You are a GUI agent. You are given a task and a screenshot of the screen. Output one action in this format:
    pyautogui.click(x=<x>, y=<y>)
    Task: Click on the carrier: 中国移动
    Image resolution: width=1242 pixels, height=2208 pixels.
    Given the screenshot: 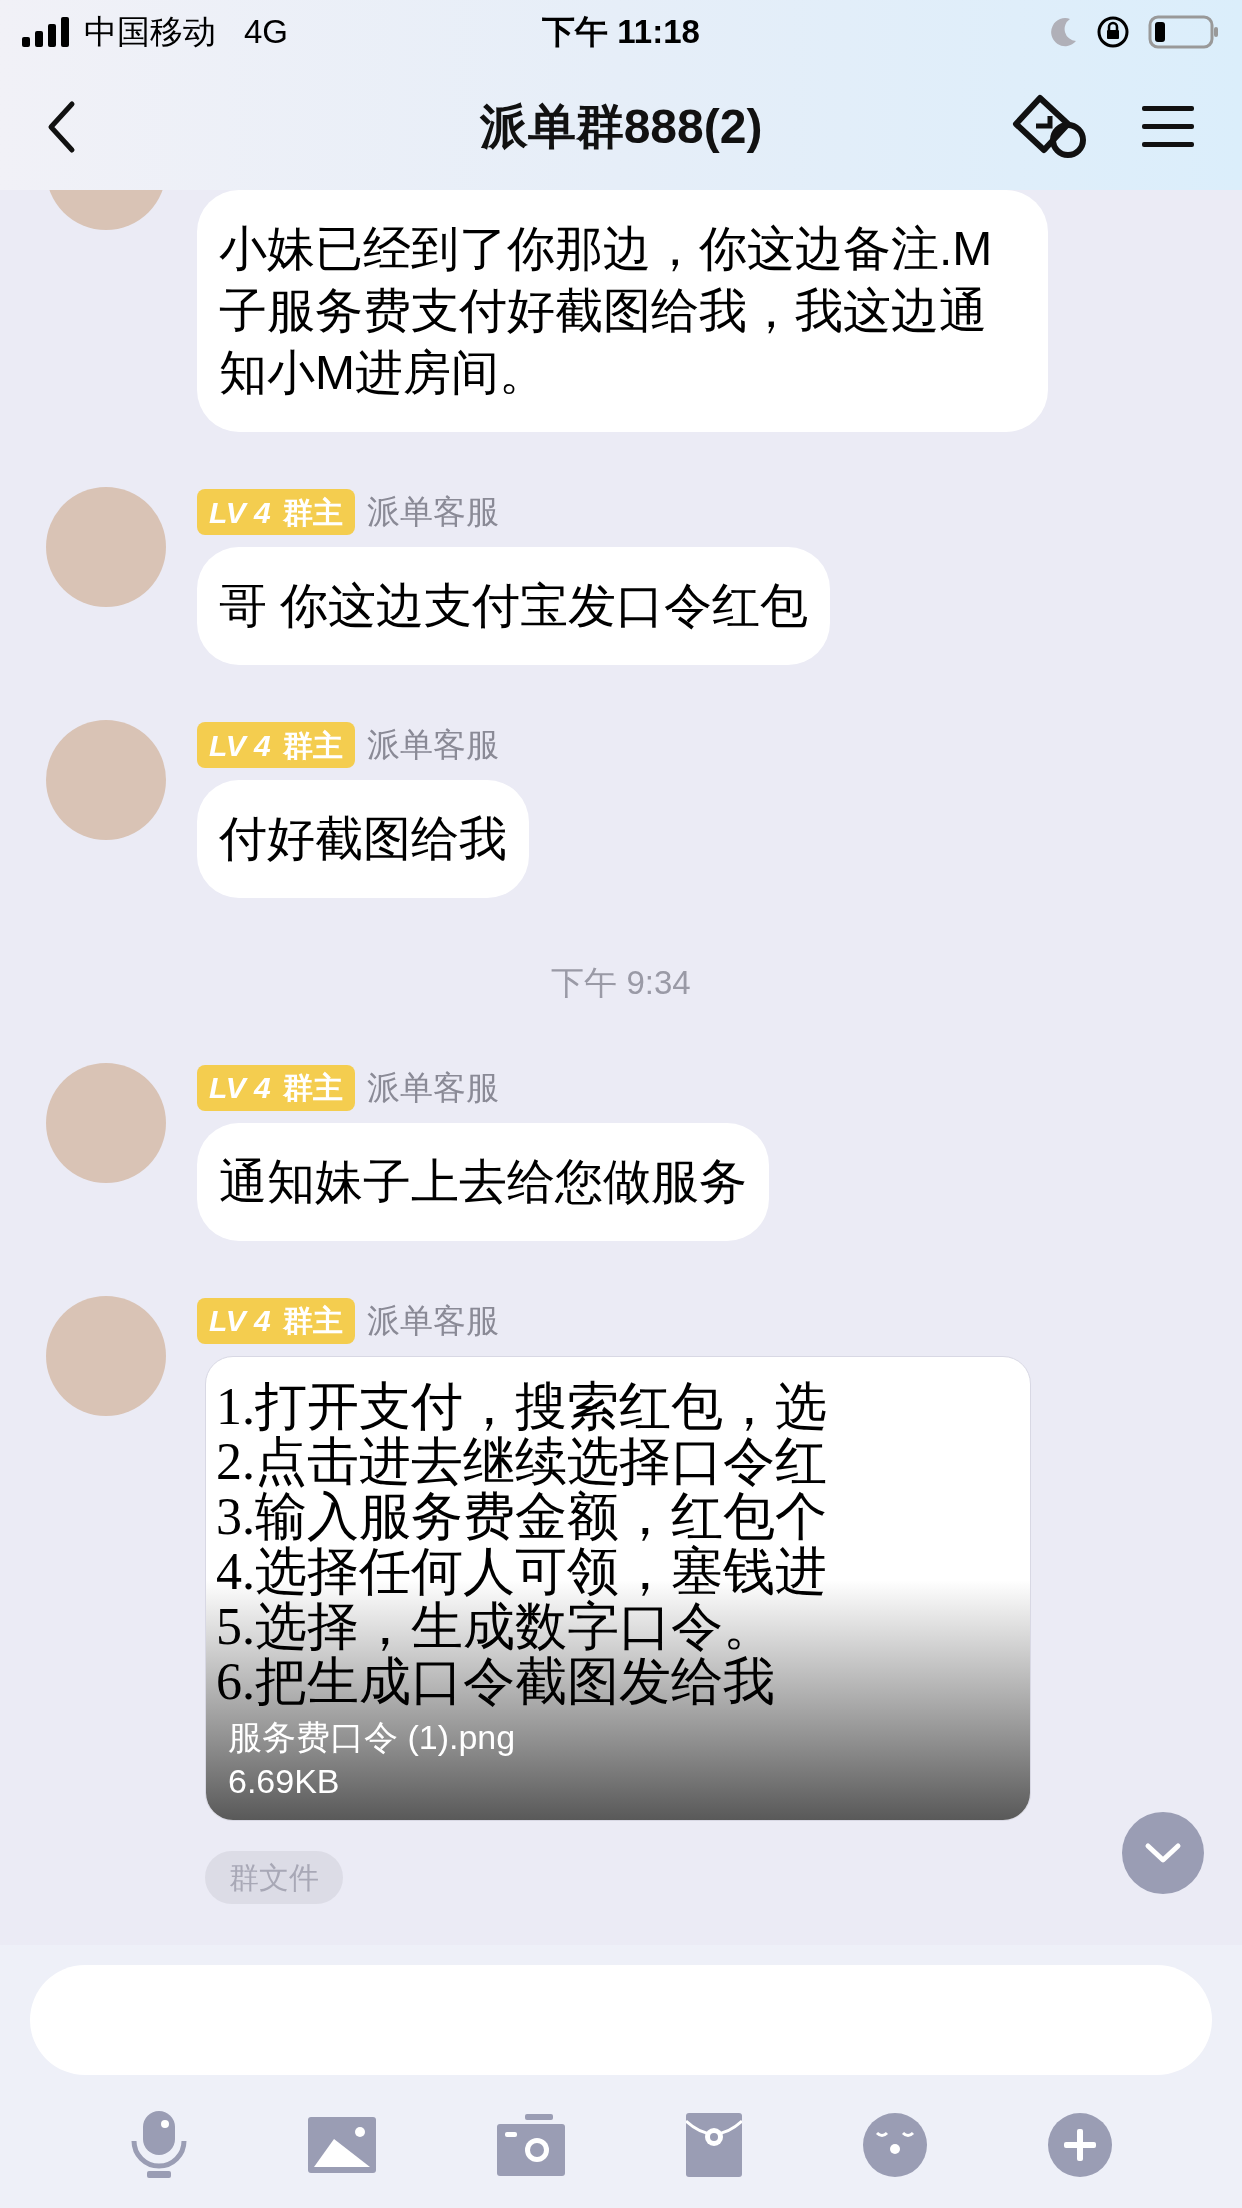 What is the action you would take?
    pyautogui.click(x=150, y=32)
    